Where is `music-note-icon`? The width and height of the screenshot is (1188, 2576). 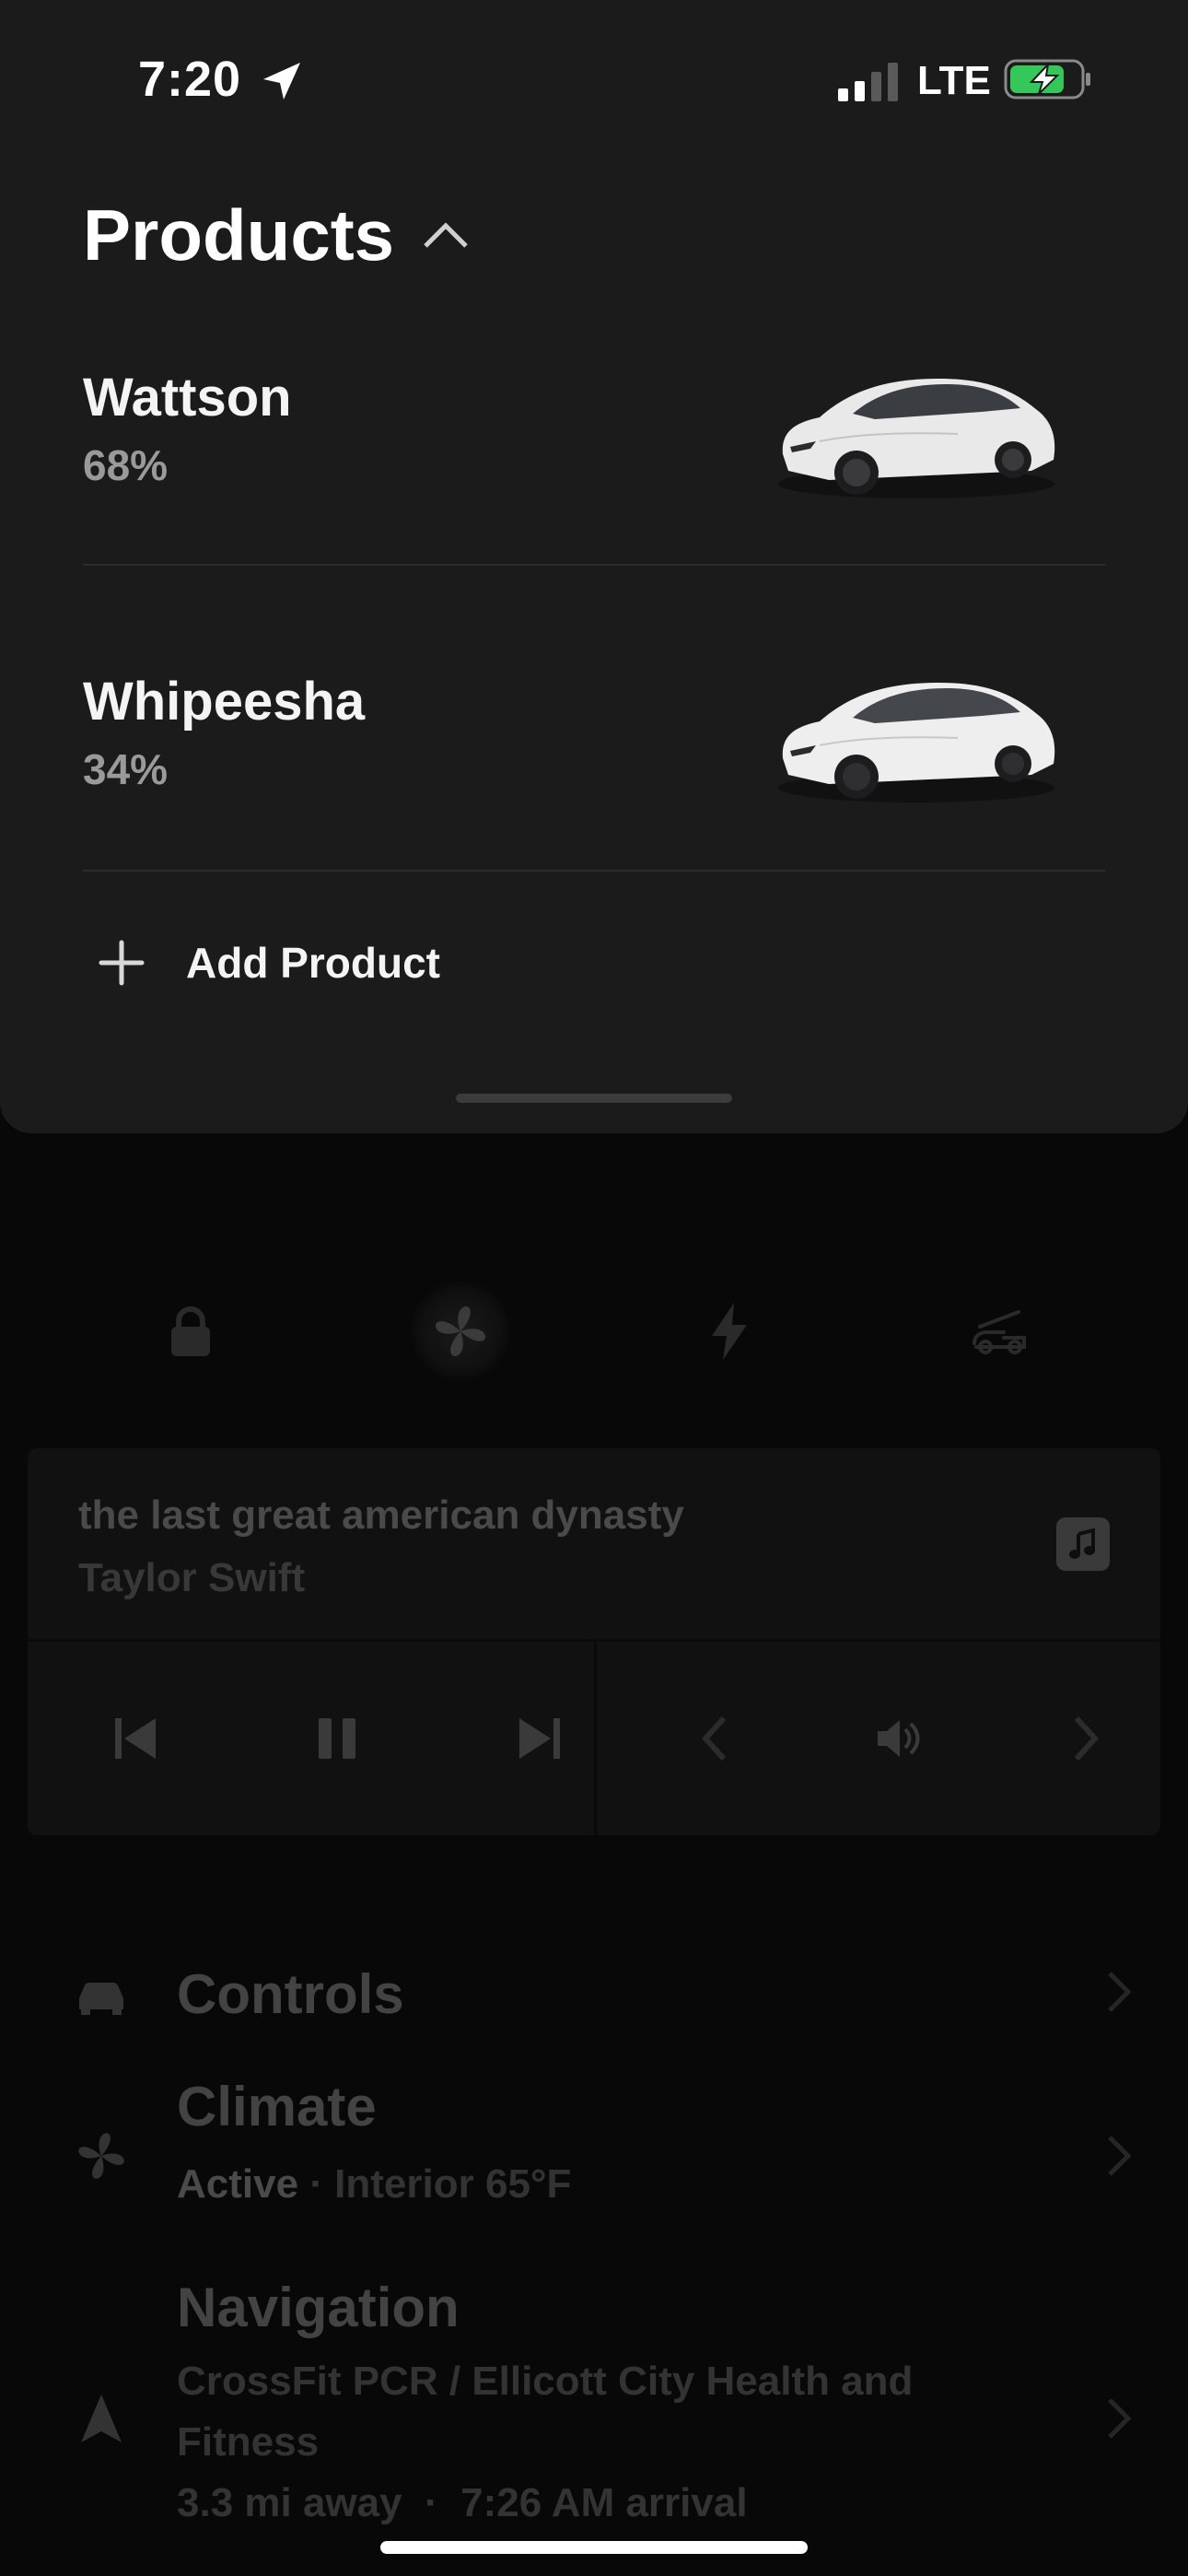
music-note-icon is located at coordinates (1082, 1543).